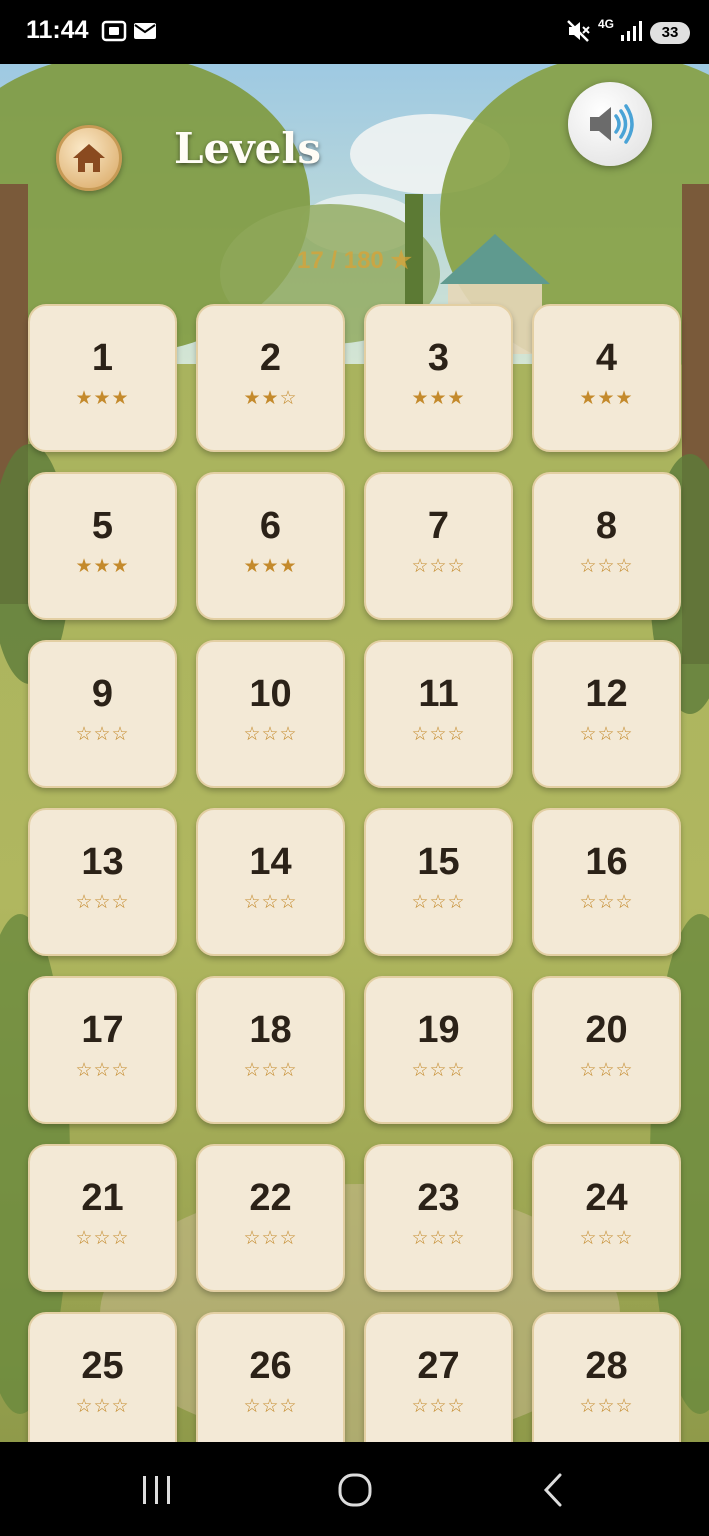 The height and width of the screenshot is (1536, 709). I want to click on level-tile-5: 5 ★★★, so click(102, 546).